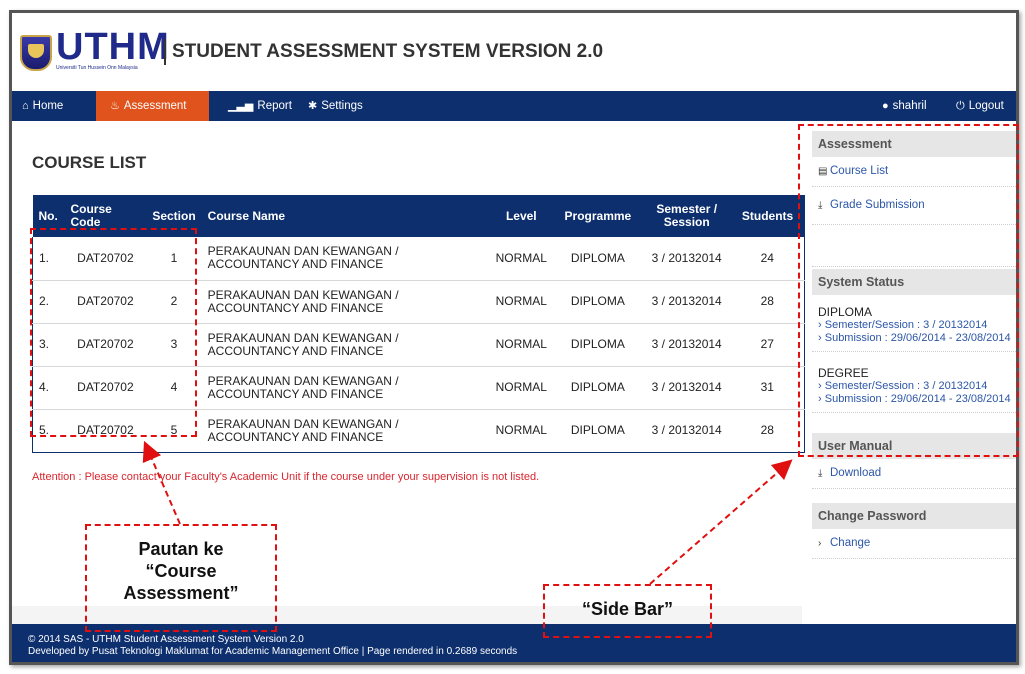  What do you see at coordinates (909, 106) in the screenshot?
I see `nav-user-label: shahril` at bounding box center [909, 106].